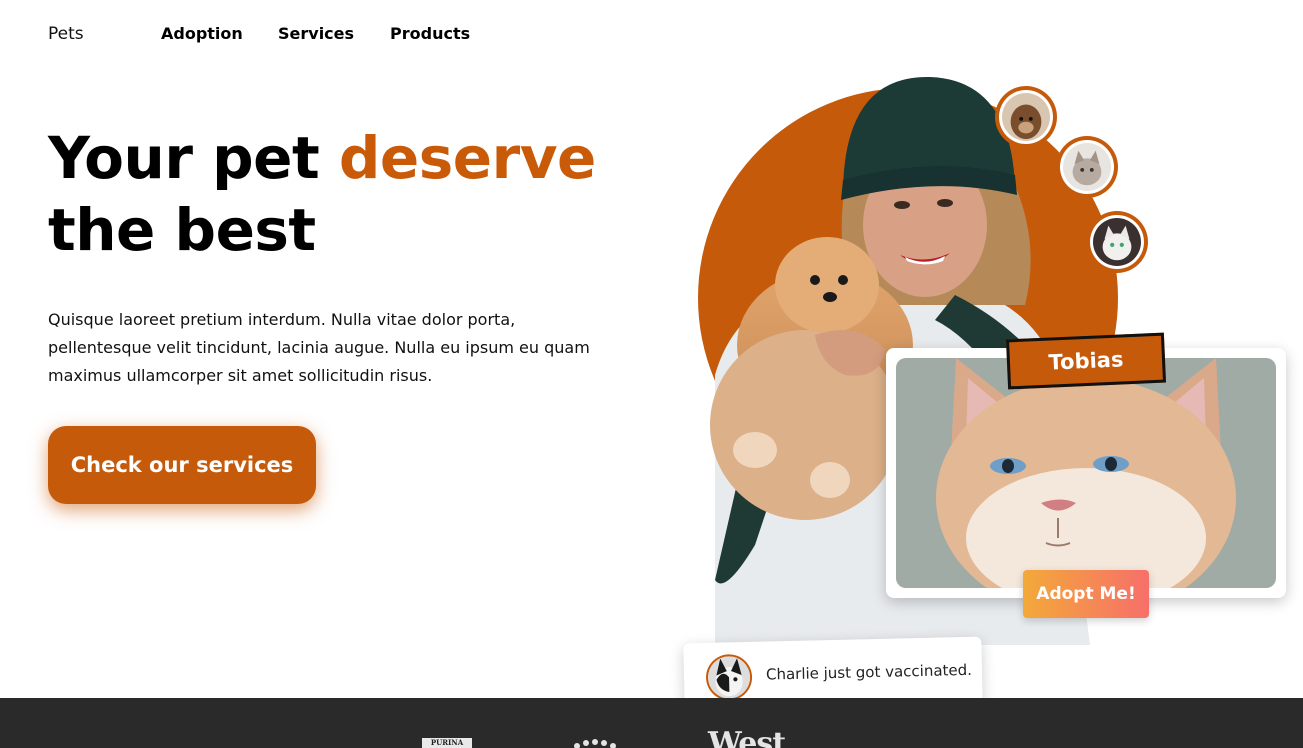  What do you see at coordinates (182, 230) in the screenshot?
I see `hero-title-part2: the best` at bounding box center [182, 230].